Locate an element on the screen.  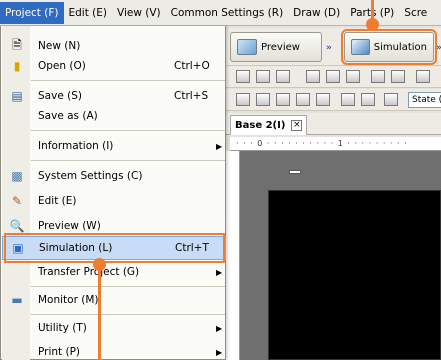
callout-leader-line is located at coordinates (99, 311).